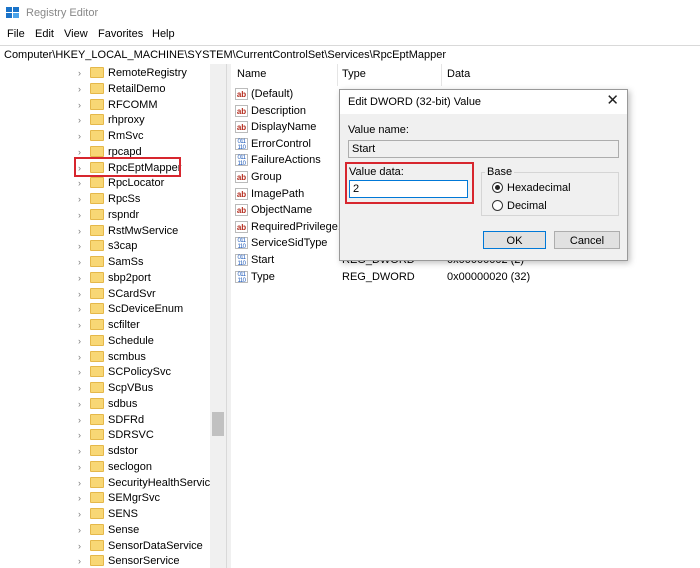 This screenshot has height=568, width=700. I want to click on tree-item: › Schedule, so click(105, 341).